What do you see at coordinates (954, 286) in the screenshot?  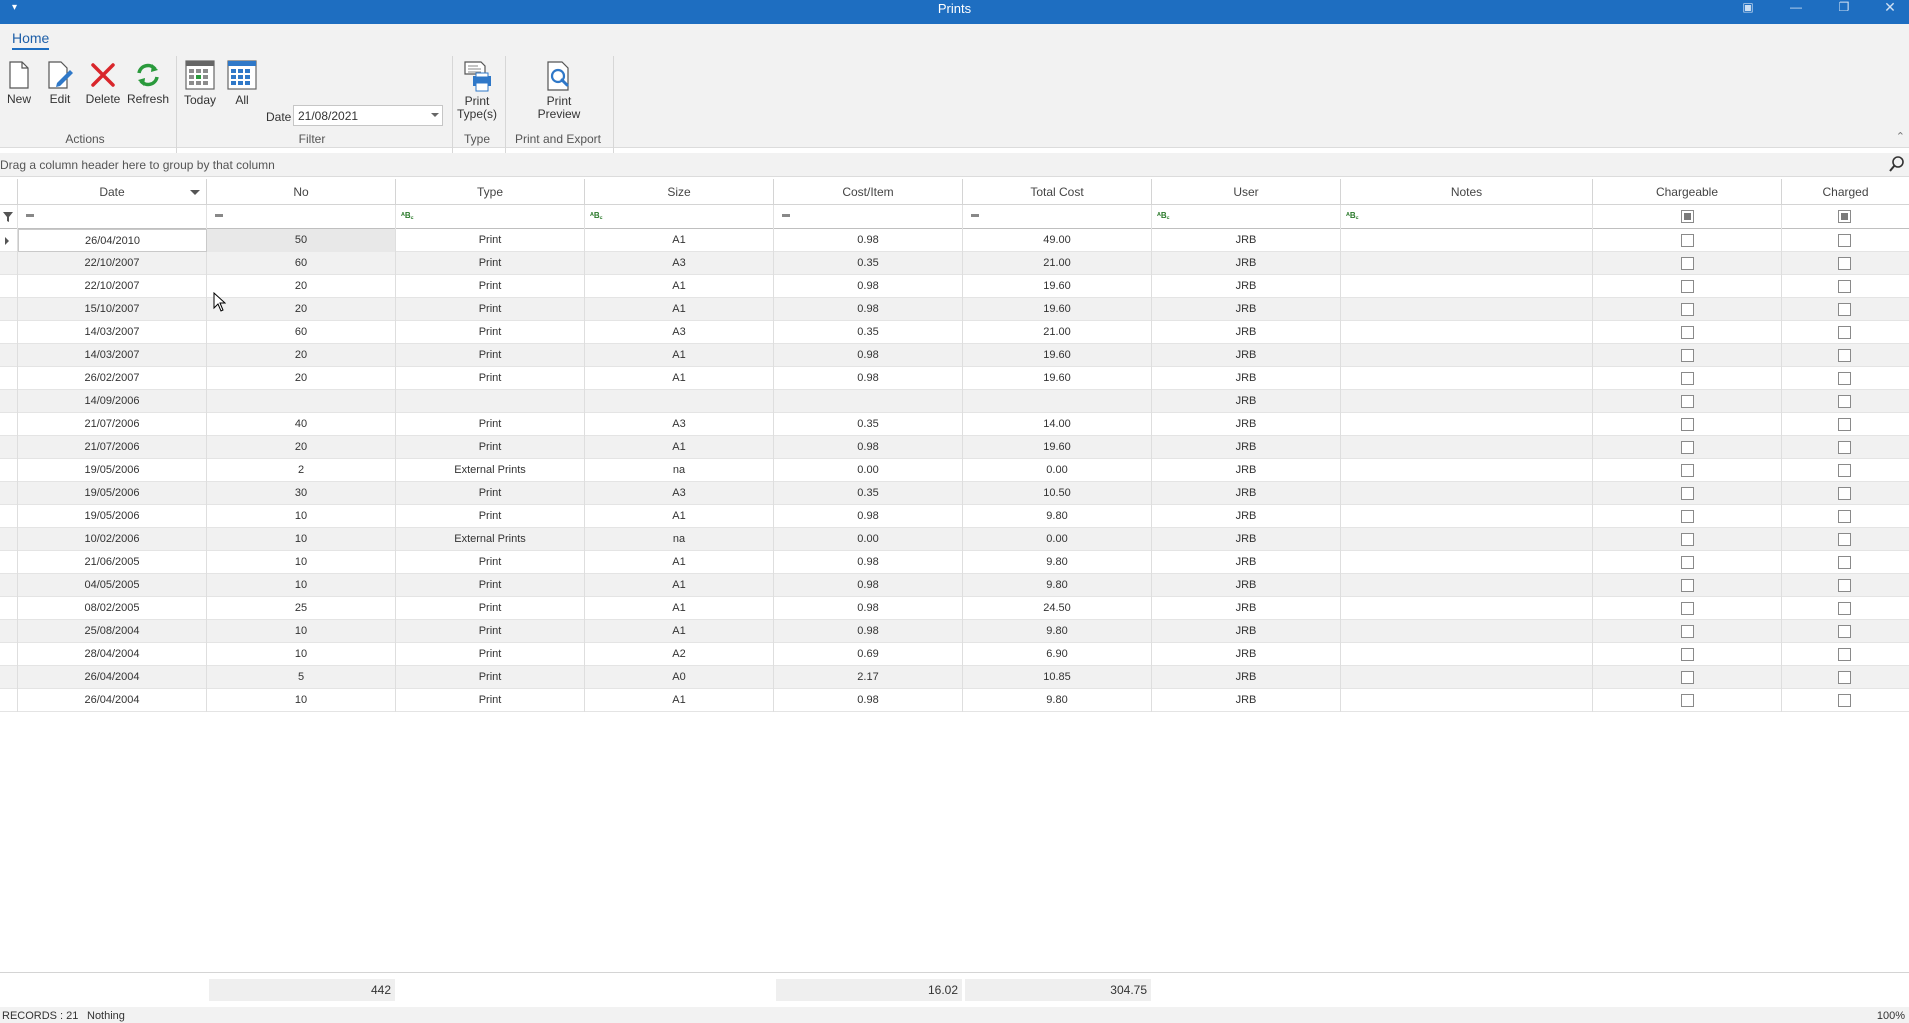 I see `table-row: 22/10/2007 20 Print A1 0.98 19.60 JRB` at bounding box center [954, 286].